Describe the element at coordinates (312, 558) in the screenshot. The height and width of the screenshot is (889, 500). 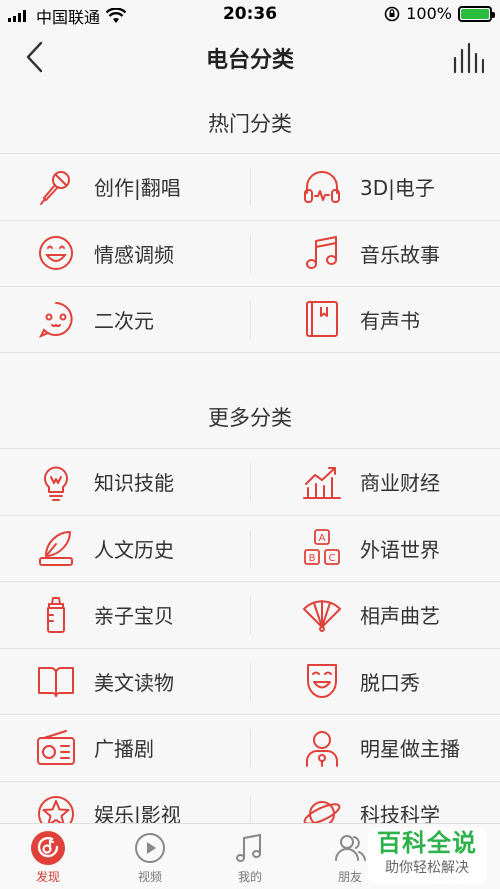
I see `svg-text: B` at that location.